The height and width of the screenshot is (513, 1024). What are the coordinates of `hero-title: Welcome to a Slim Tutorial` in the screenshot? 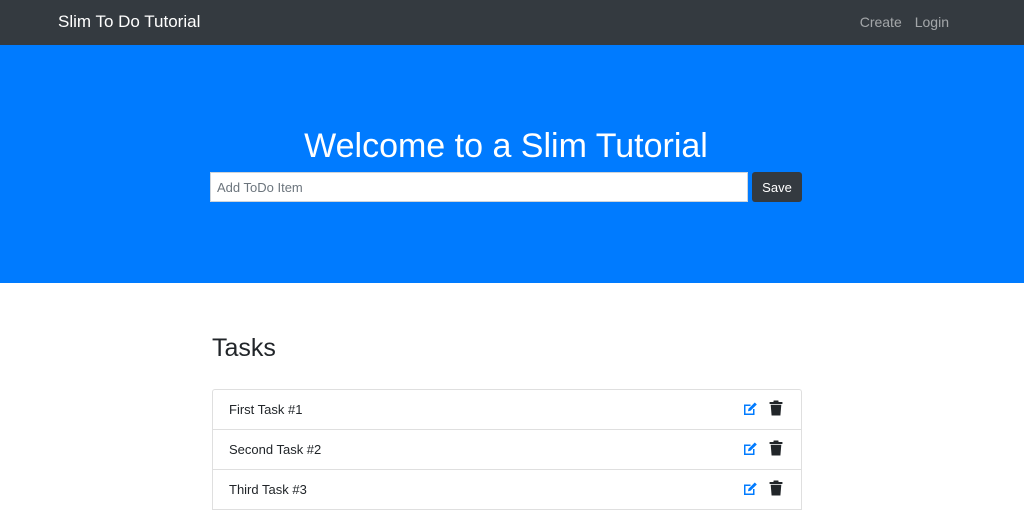 It's located at (506, 146).